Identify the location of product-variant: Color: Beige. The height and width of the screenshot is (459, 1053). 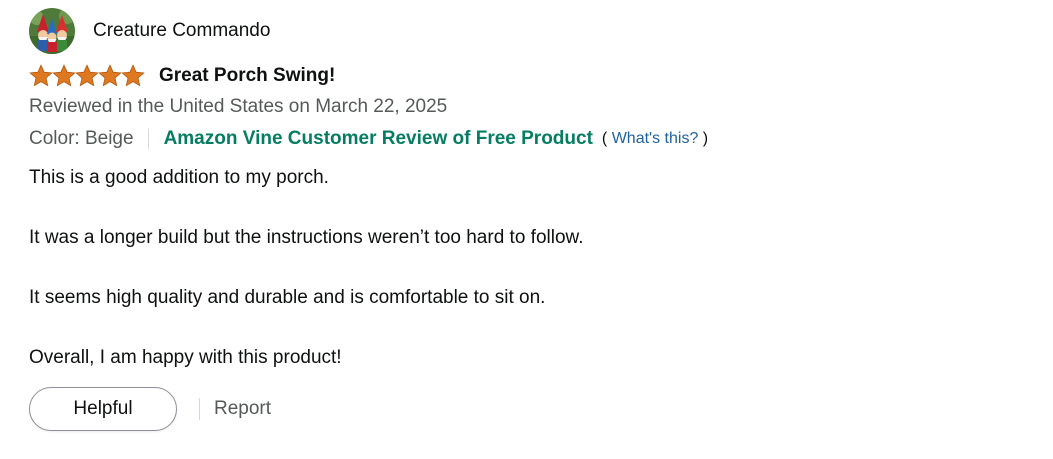
(81, 138).